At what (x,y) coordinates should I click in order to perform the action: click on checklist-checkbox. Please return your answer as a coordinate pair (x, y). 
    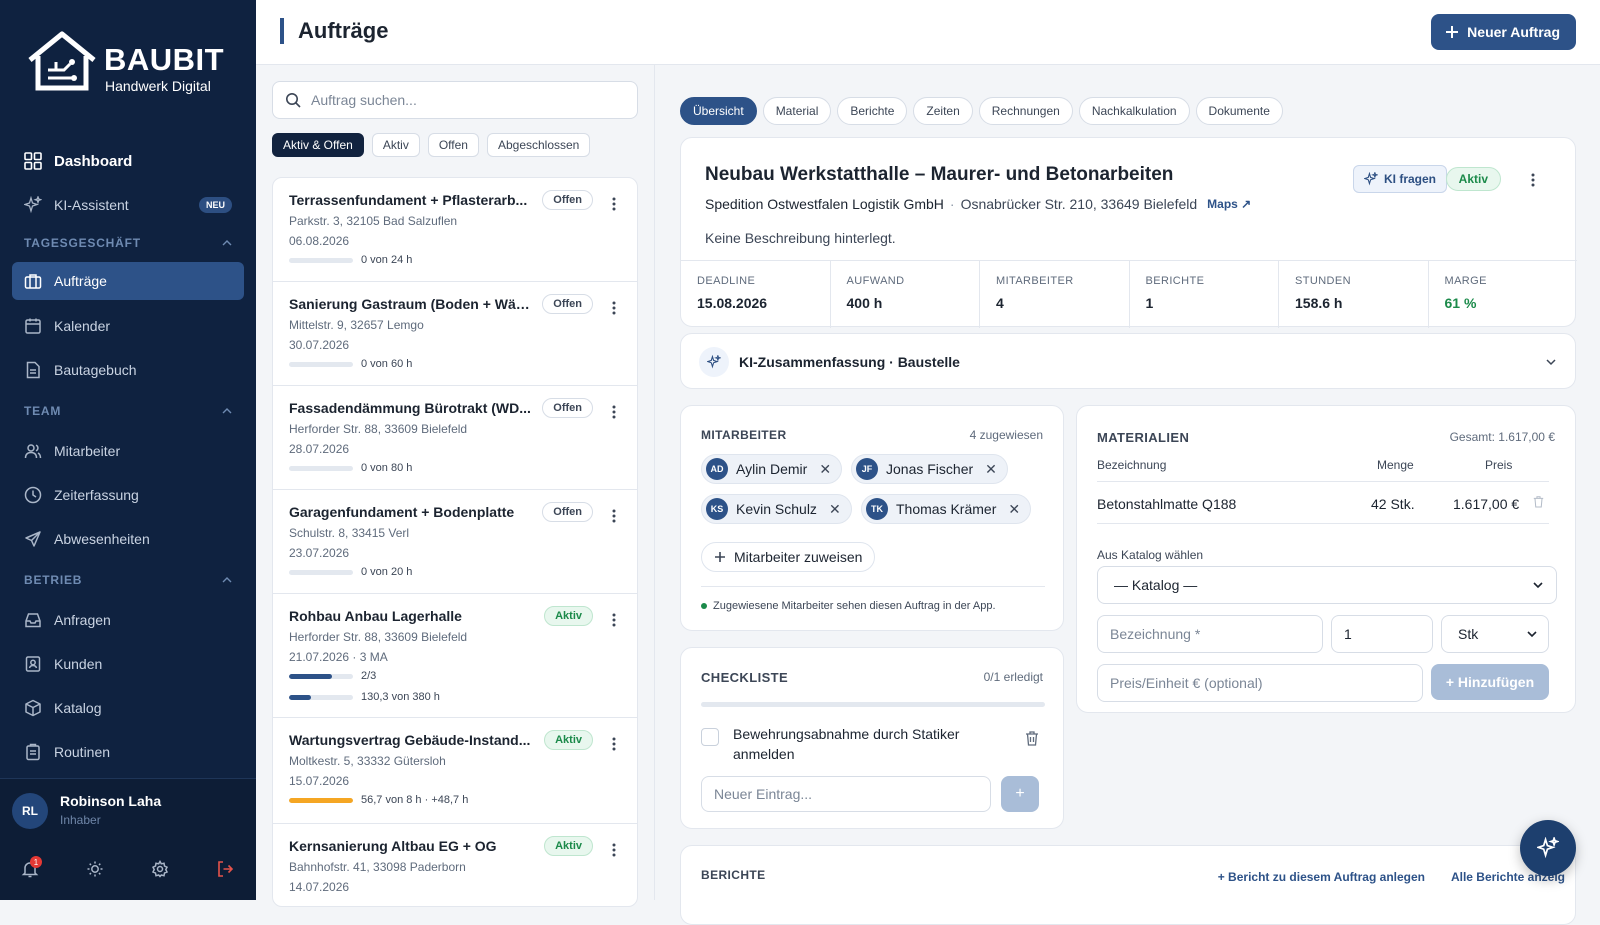
    Looking at the image, I should click on (710, 737).